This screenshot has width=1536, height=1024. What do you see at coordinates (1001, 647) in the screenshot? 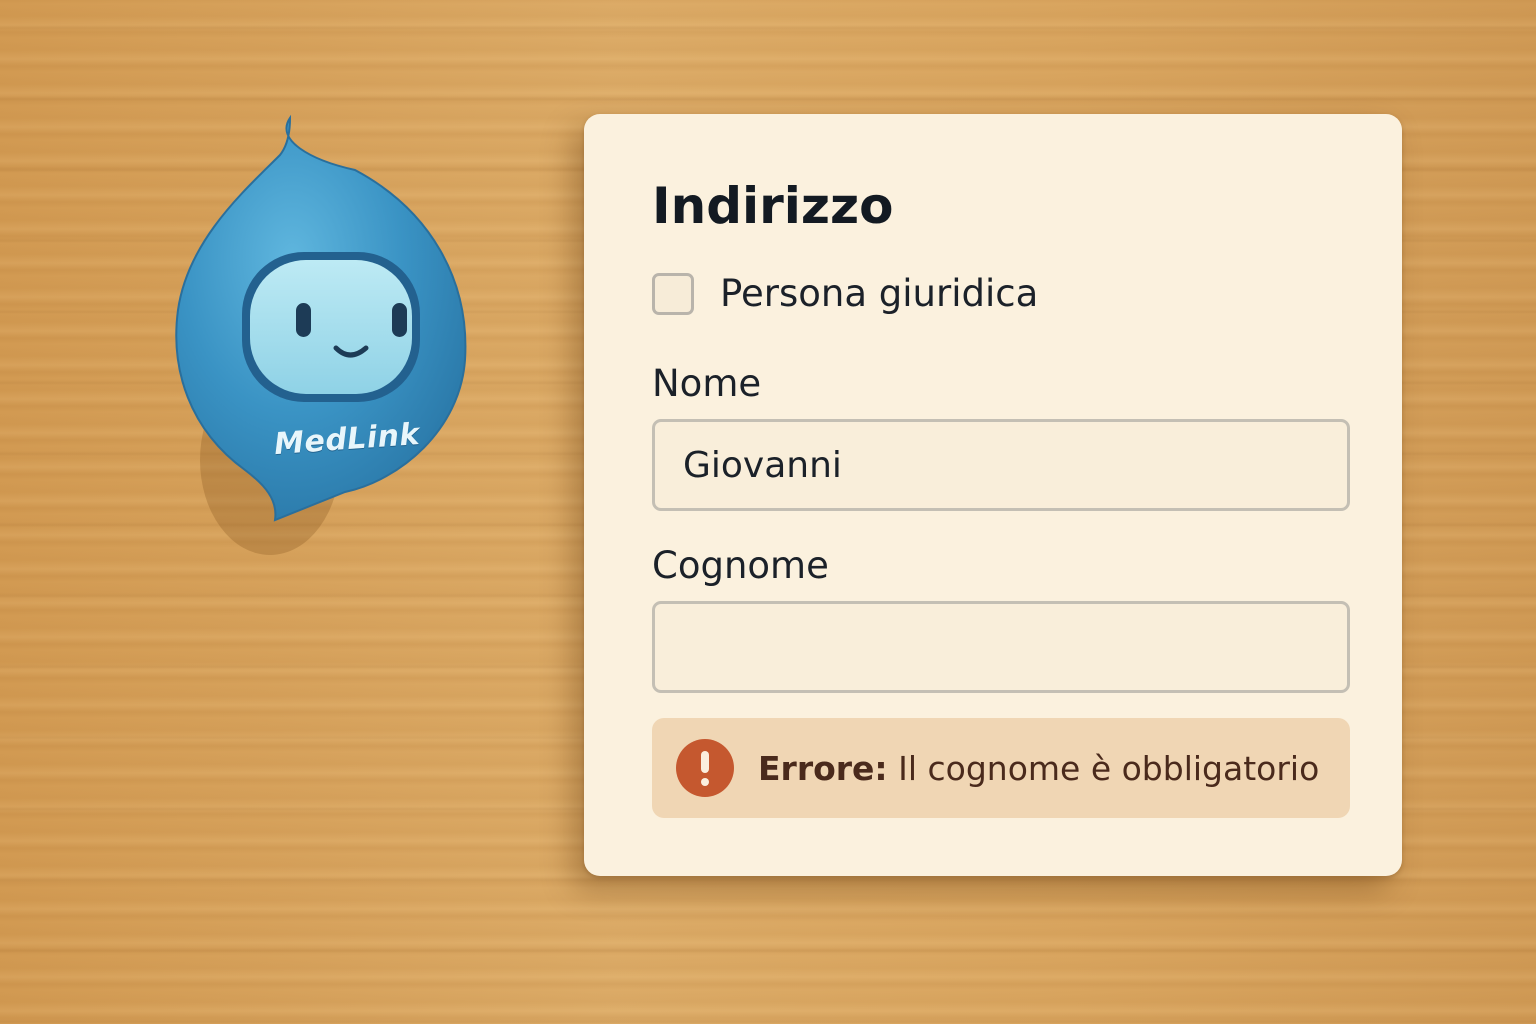
I see `cognome-input` at bounding box center [1001, 647].